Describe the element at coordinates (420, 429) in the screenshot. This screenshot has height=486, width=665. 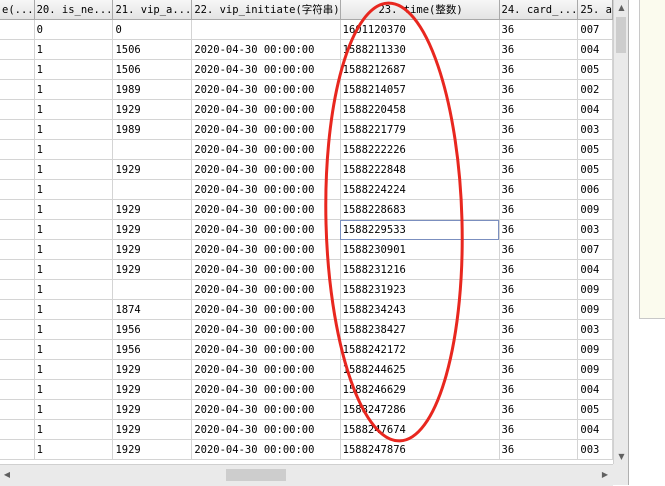
I see `cell-time: 1588247674` at that location.